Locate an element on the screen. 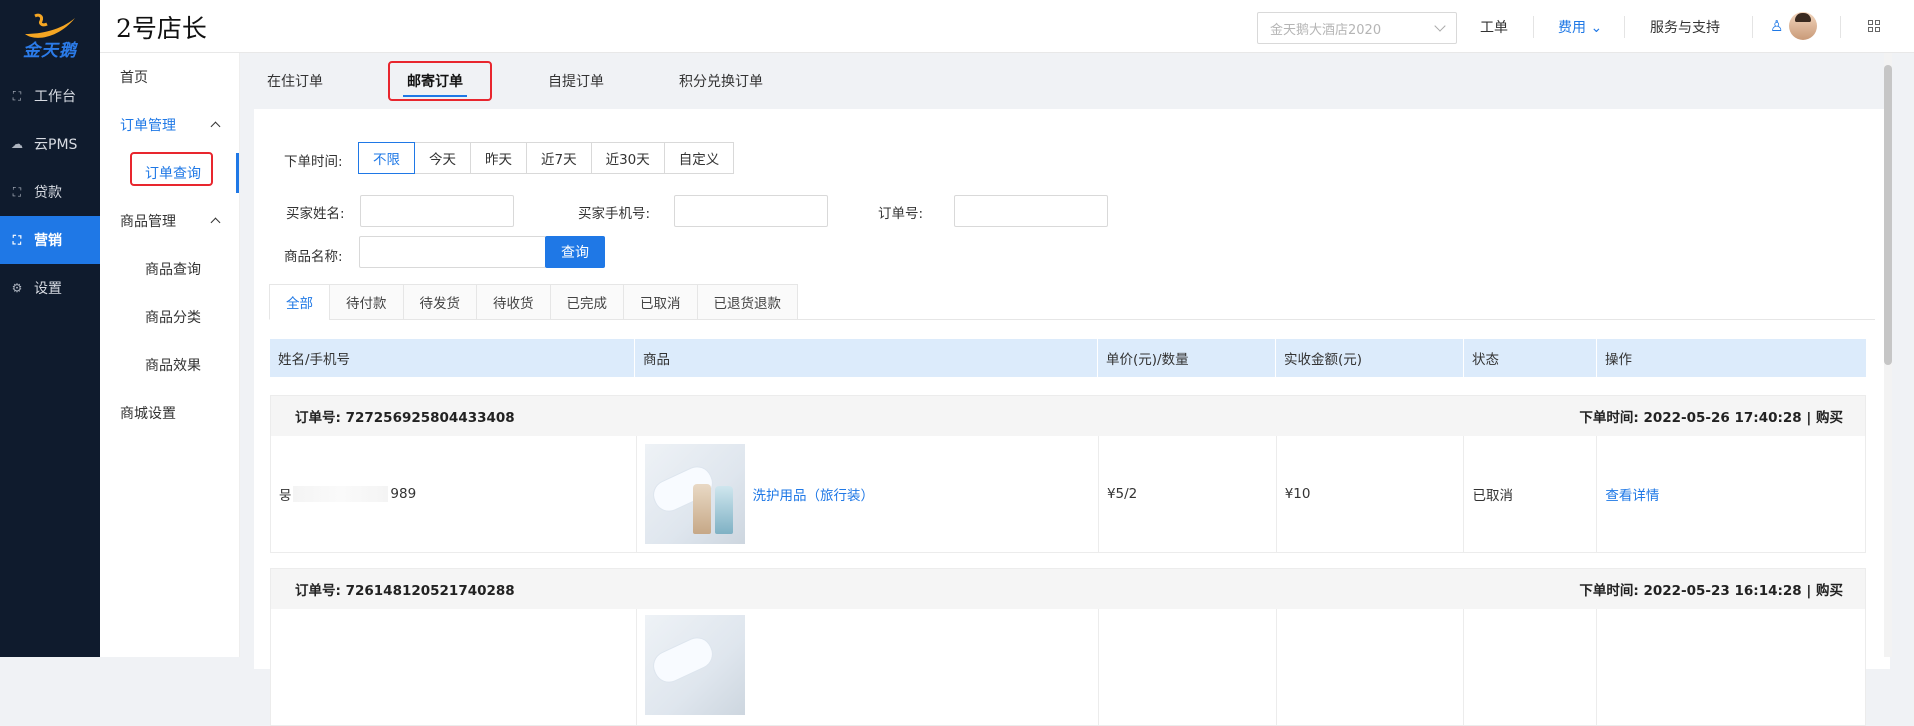 The image size is (1914, 726). grid-menu-icon is located at coordinates (1874, 26).